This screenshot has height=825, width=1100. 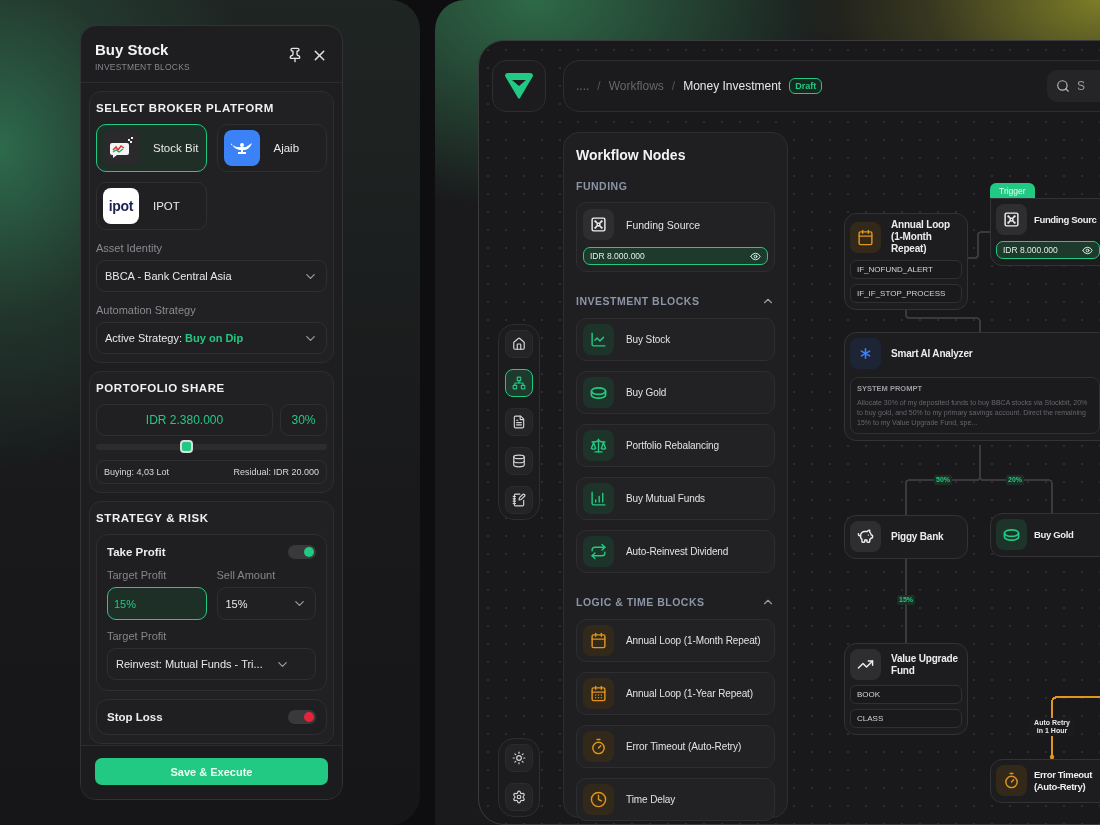 I want to click on connector-line, so click(x=979, y=245).